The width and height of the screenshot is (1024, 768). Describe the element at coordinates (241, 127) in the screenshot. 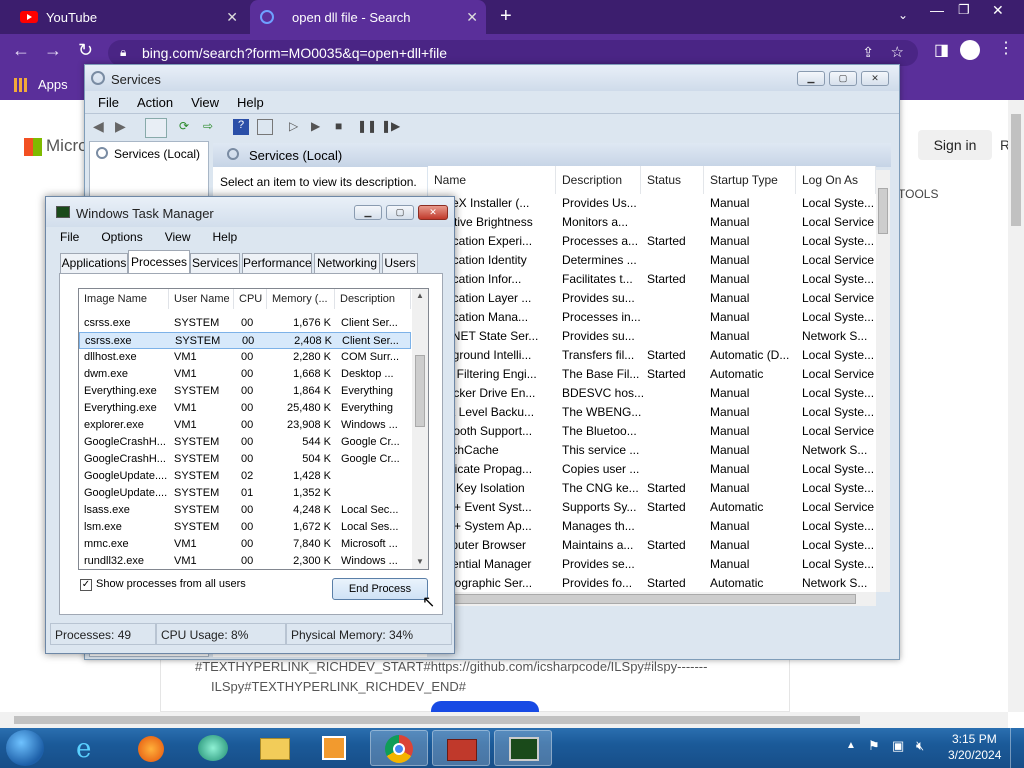

I see `help-icon: ?` at that location.